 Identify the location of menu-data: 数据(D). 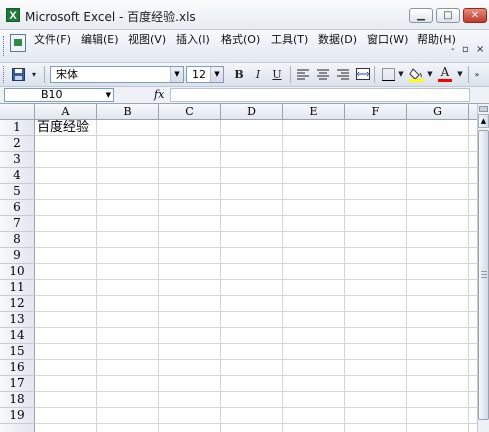
(337, 39).